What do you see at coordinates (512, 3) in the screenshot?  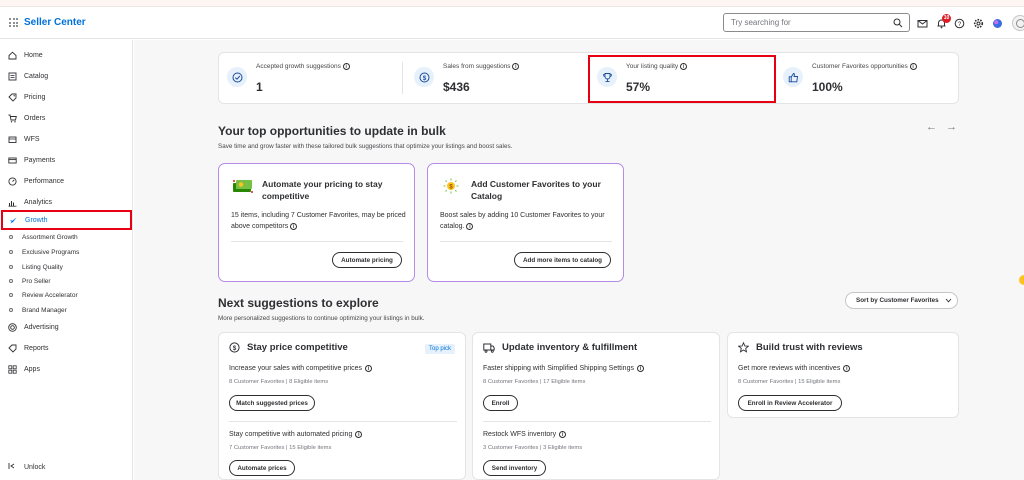 I see `top-strip` at bounding box center [512, 3].